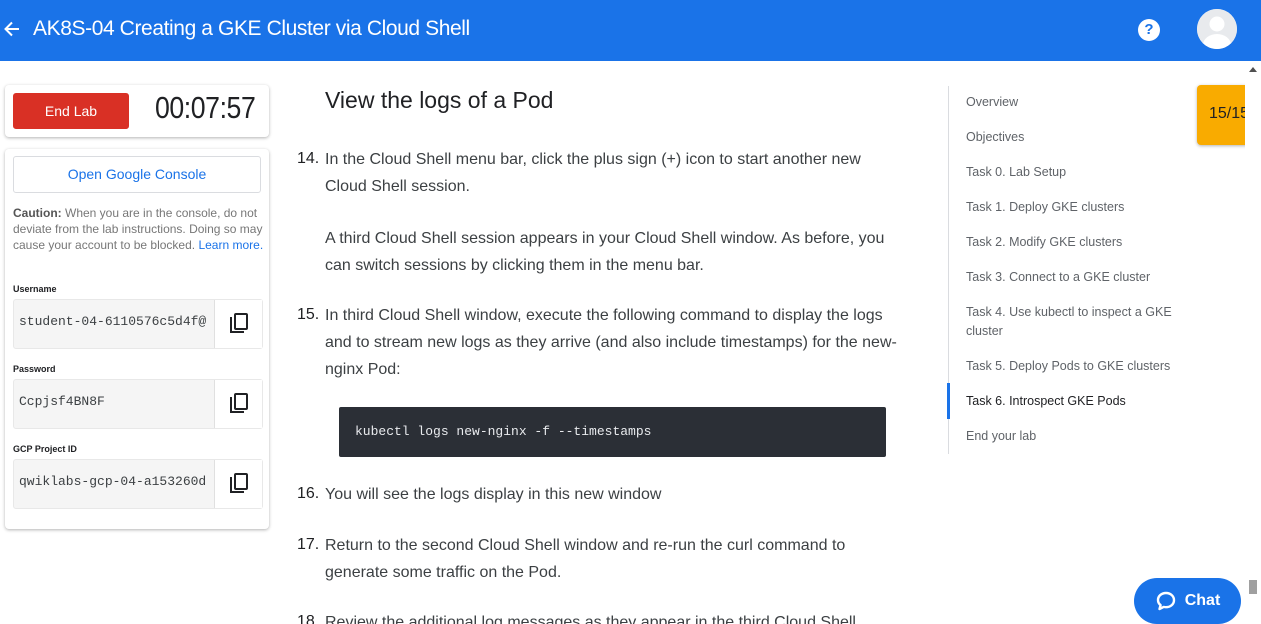  I want to click on code-block: kubectl logs new-nginx -f --timestamps, so click(612, 432).